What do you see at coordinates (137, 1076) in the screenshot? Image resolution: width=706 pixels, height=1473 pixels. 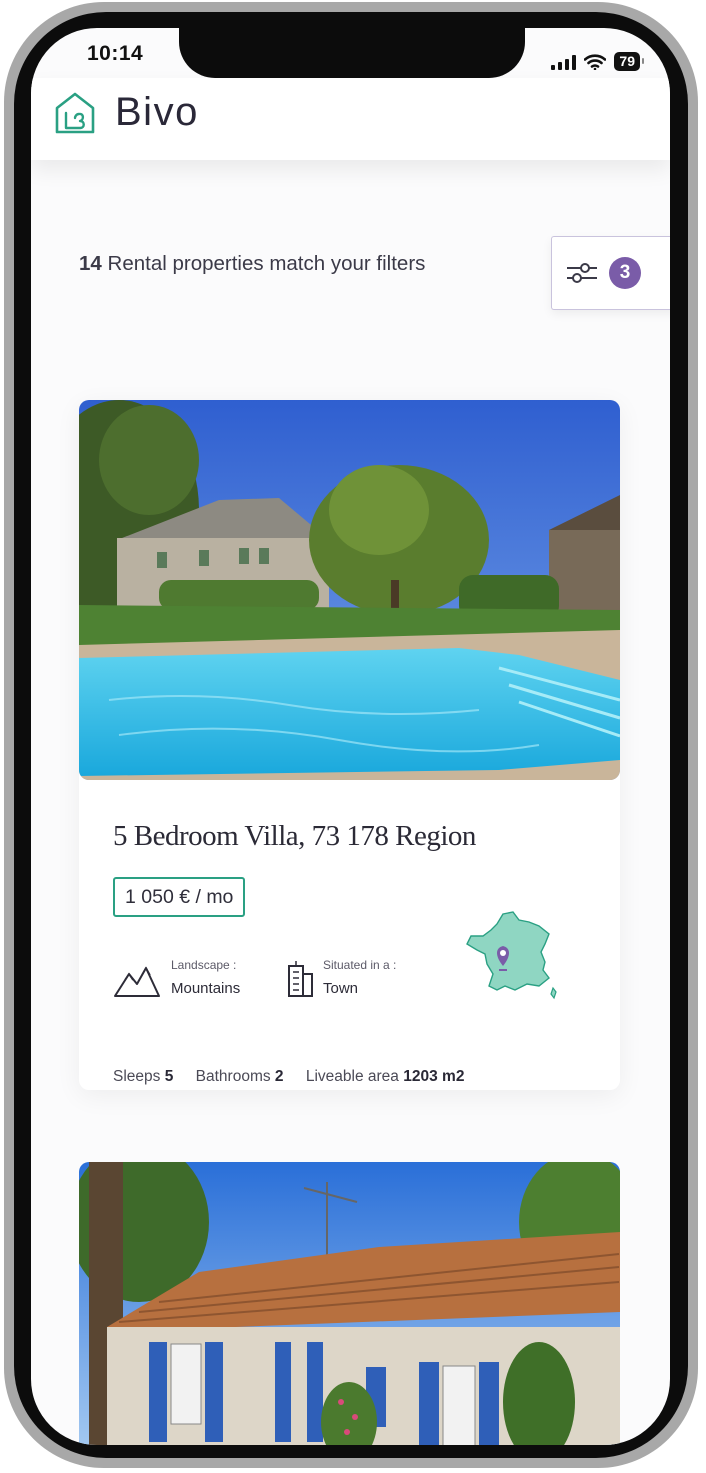 I see `sleeps-label: Sleeps` at bounding box center [137, 1076].